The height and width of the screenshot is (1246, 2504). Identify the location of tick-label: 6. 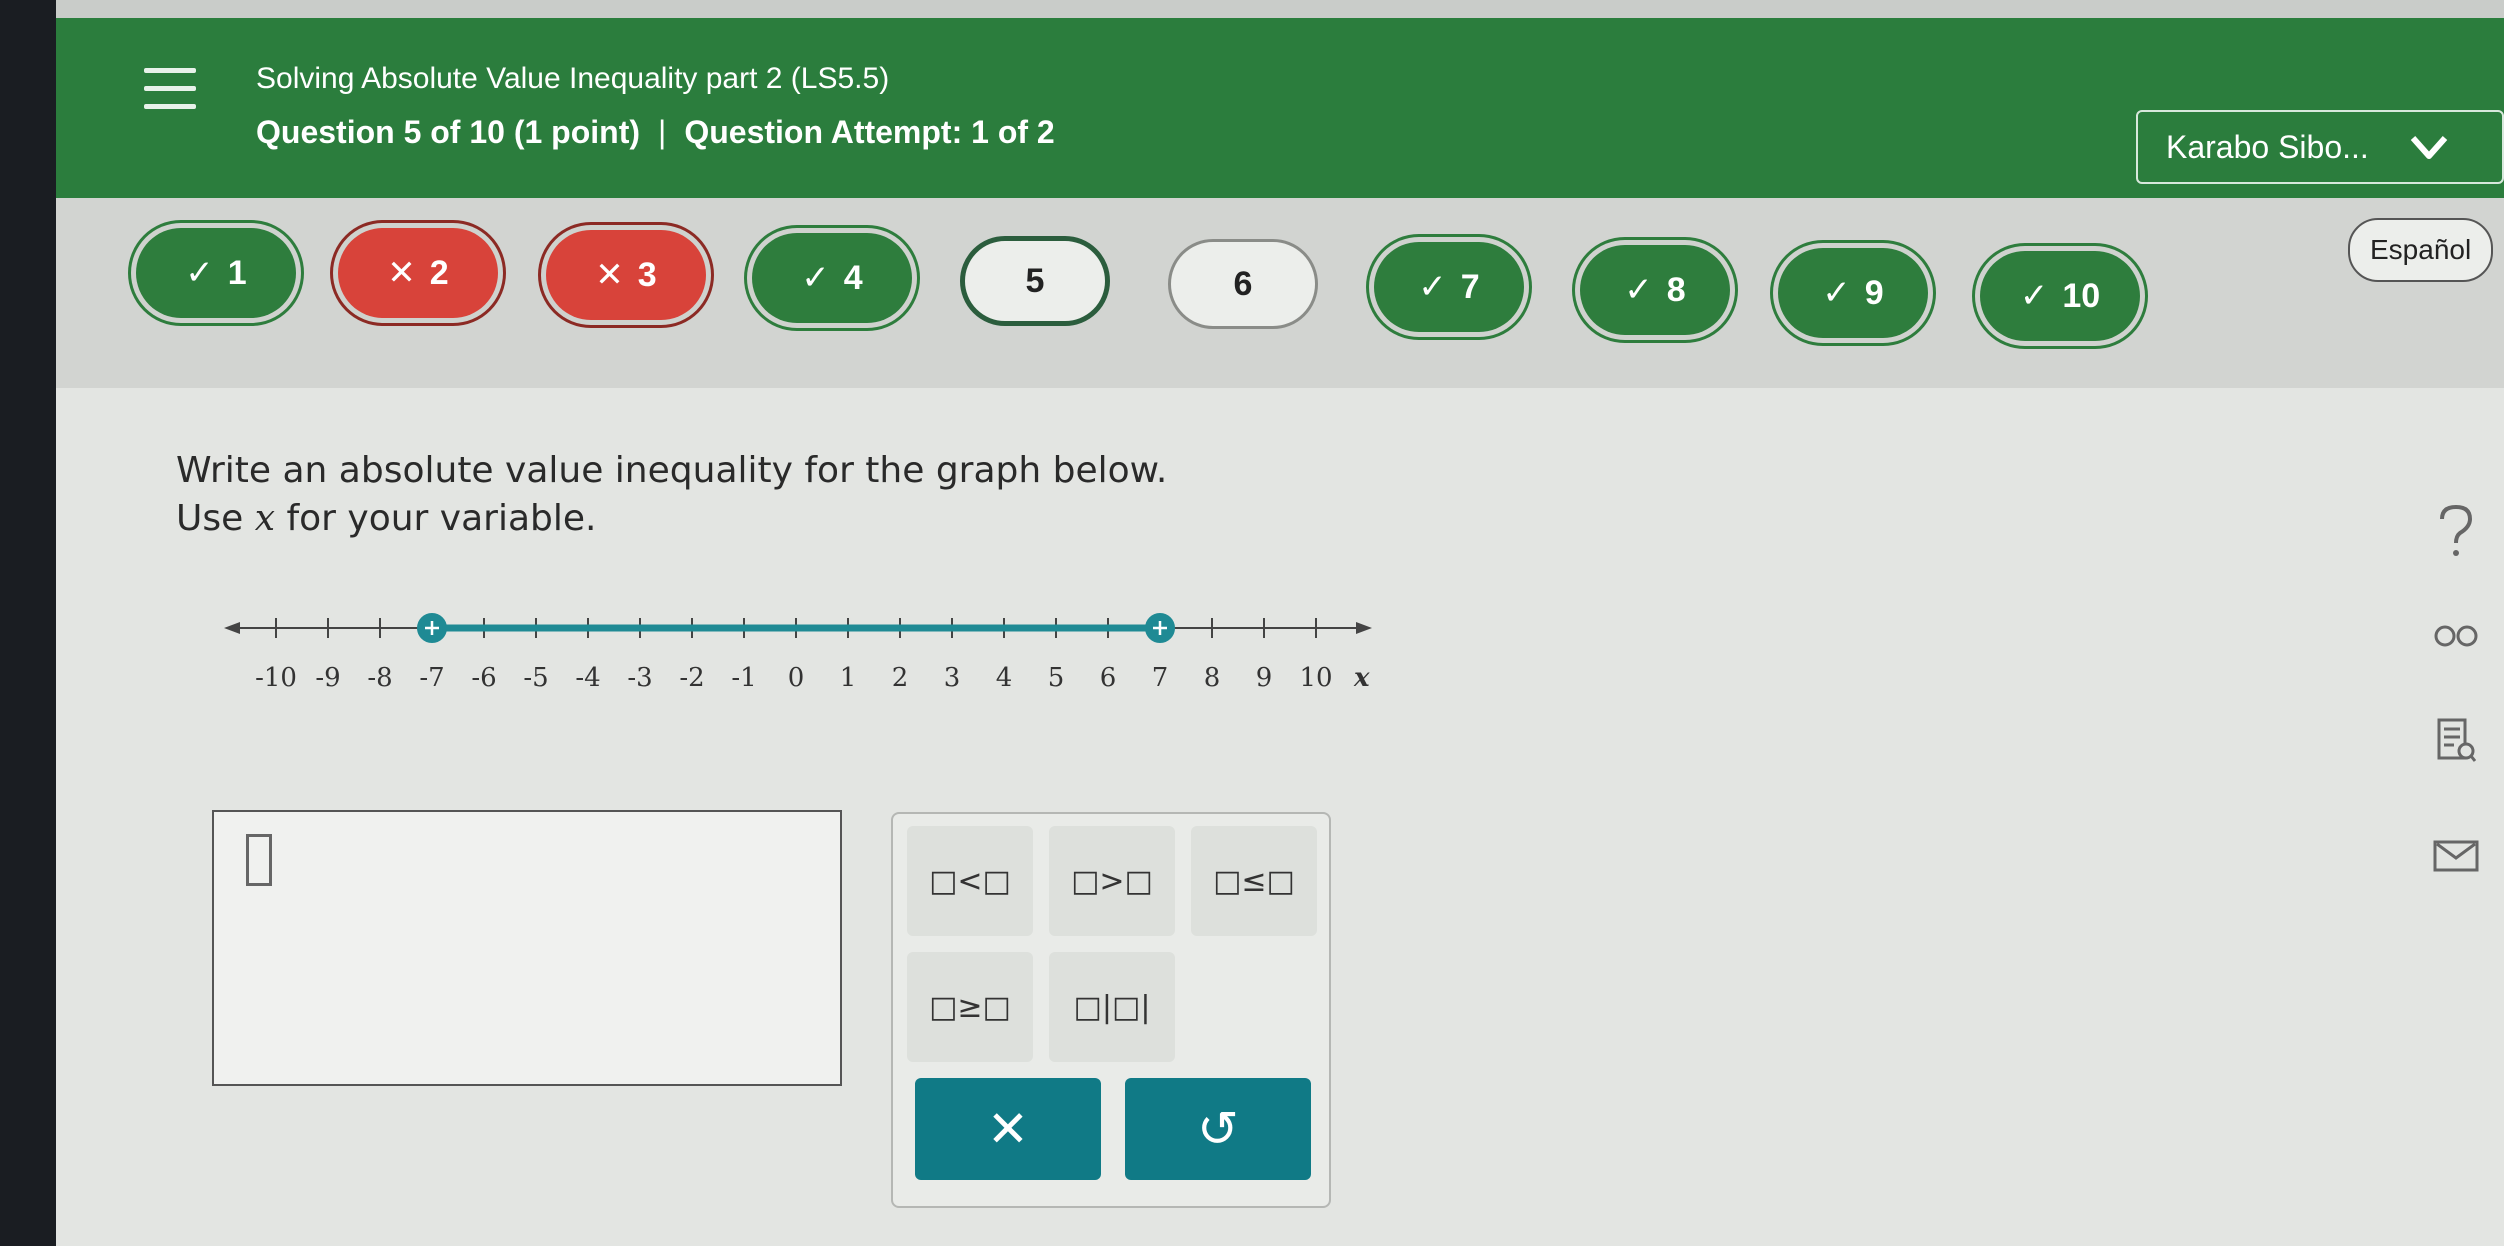
(1108, 678).